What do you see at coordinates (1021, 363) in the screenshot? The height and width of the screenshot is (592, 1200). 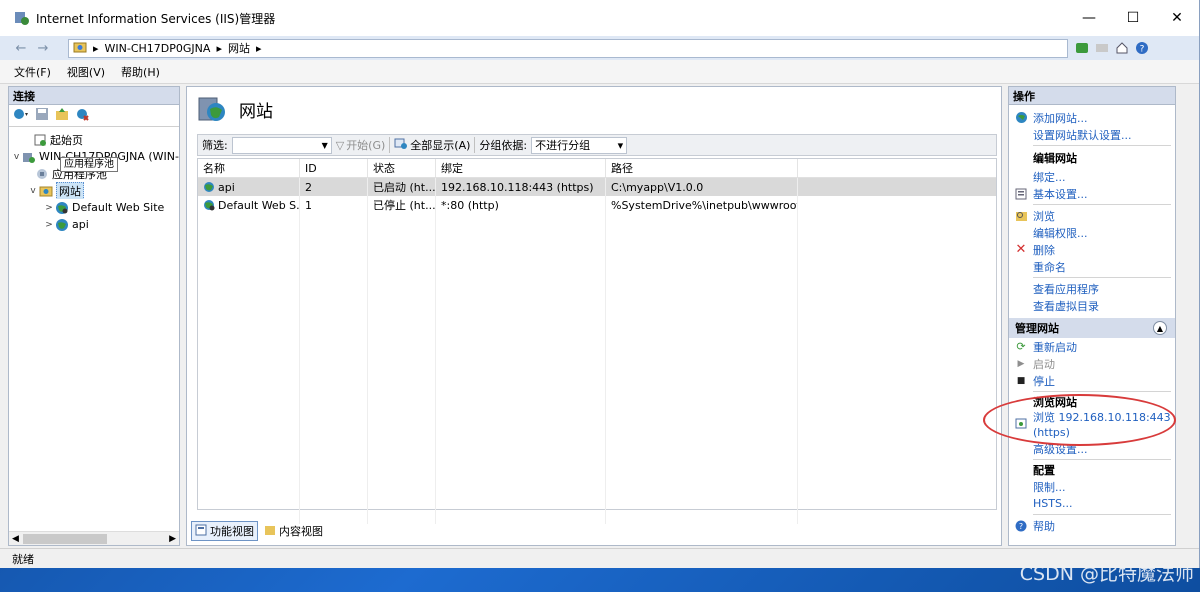 I see `start-icon: ▶` at bounding box center [1021, 363].